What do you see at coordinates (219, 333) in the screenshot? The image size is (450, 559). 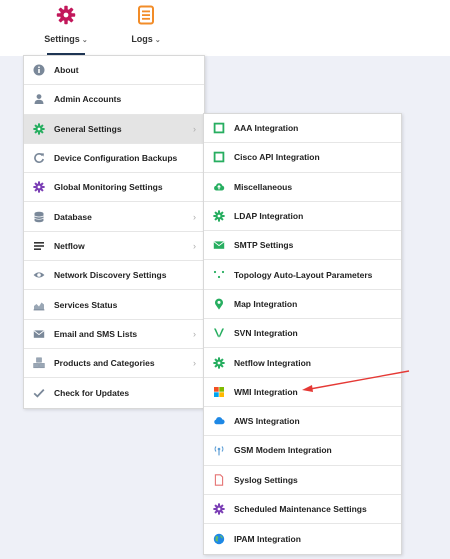 I see `svn-icon` at bounding box center [219, 333].